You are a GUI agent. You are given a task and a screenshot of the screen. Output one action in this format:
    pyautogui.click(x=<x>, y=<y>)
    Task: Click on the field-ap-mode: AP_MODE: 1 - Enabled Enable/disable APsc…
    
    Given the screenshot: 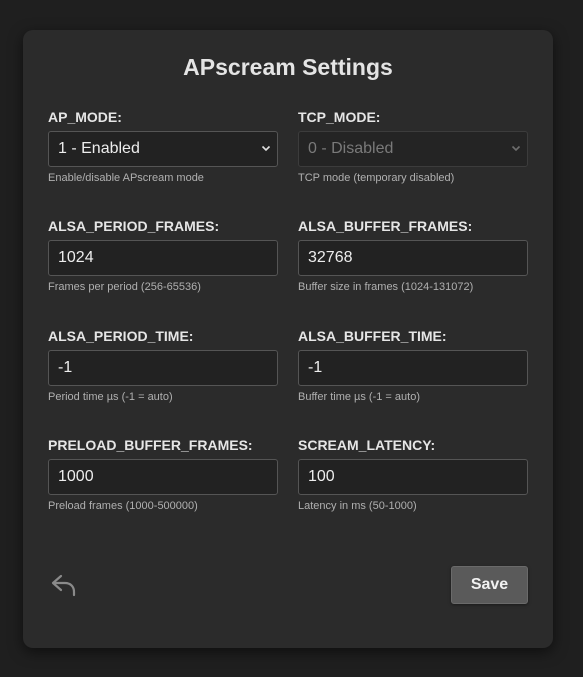 What is the action you would take?
    pyautogui.click(x=163, y=146)
    